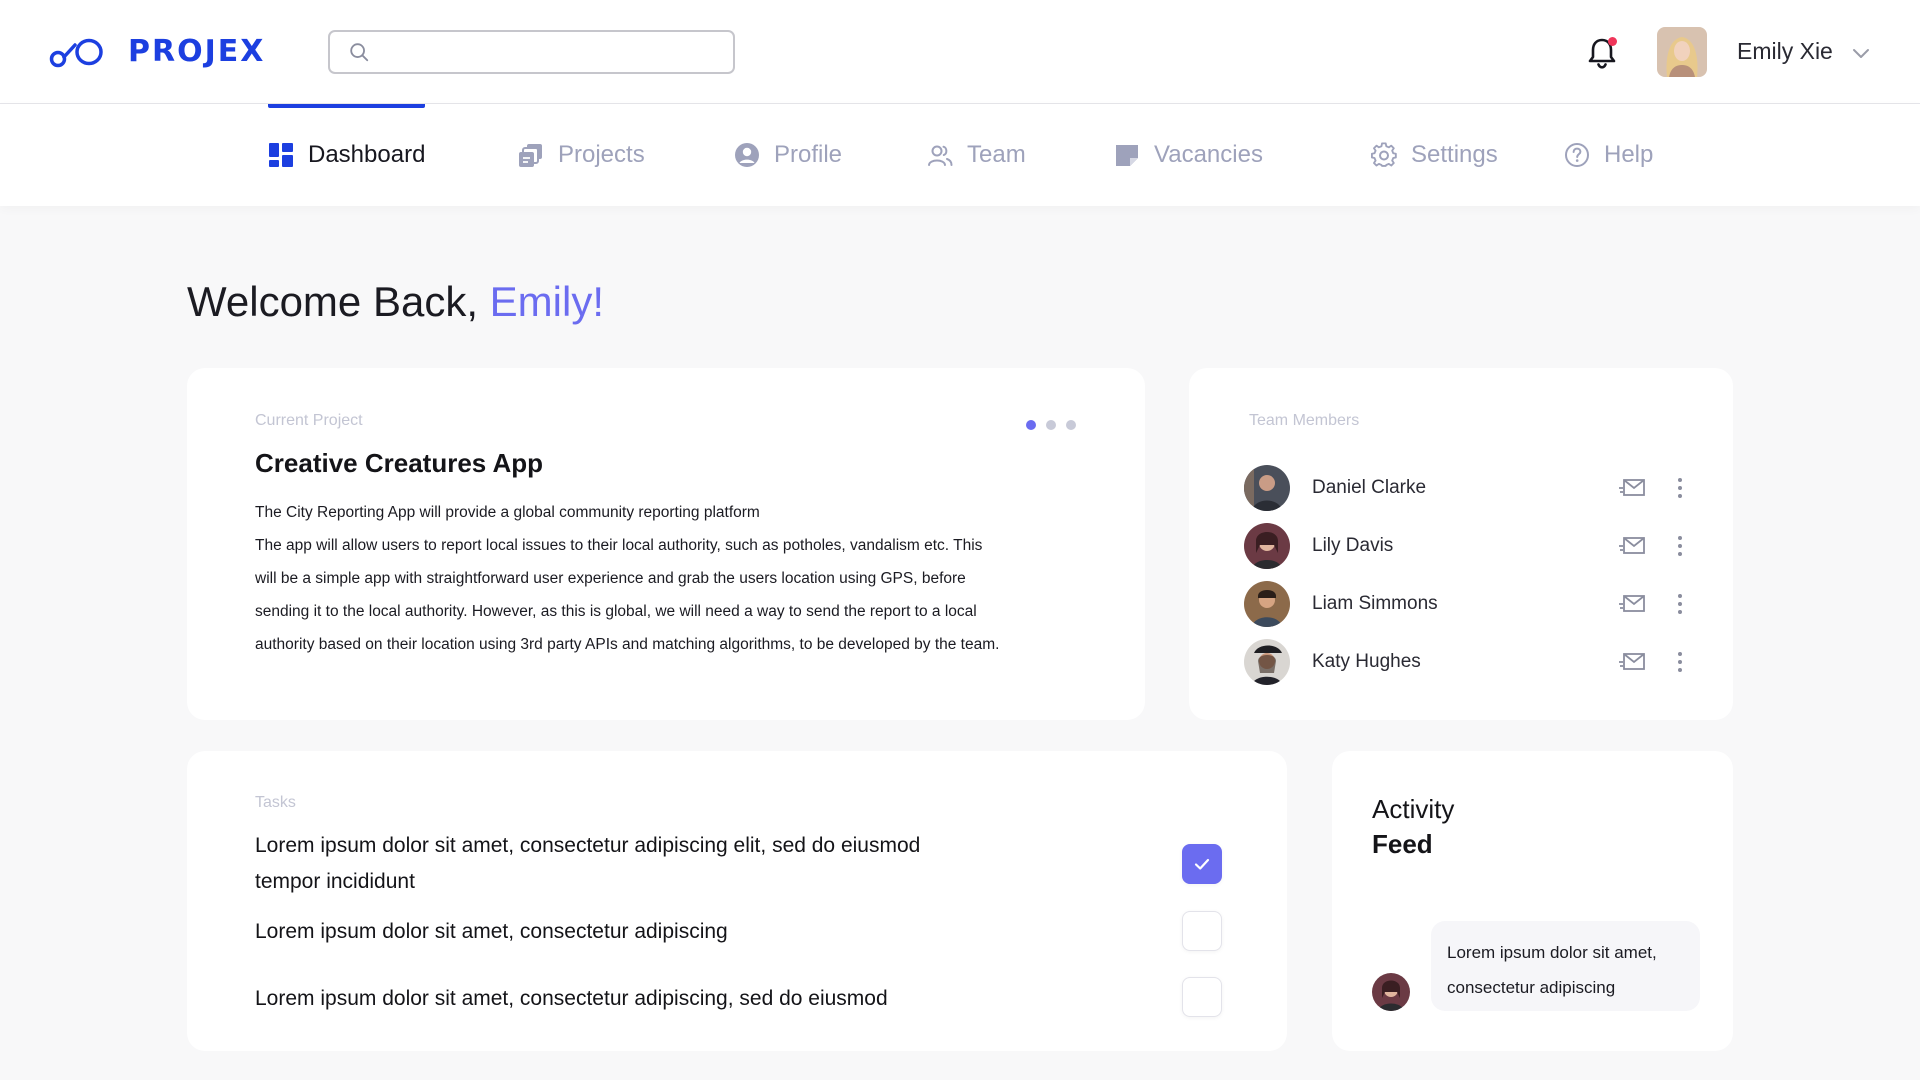 The image size is (1920, 1080). I want to click on dashboard-icon, so click(281, 155).